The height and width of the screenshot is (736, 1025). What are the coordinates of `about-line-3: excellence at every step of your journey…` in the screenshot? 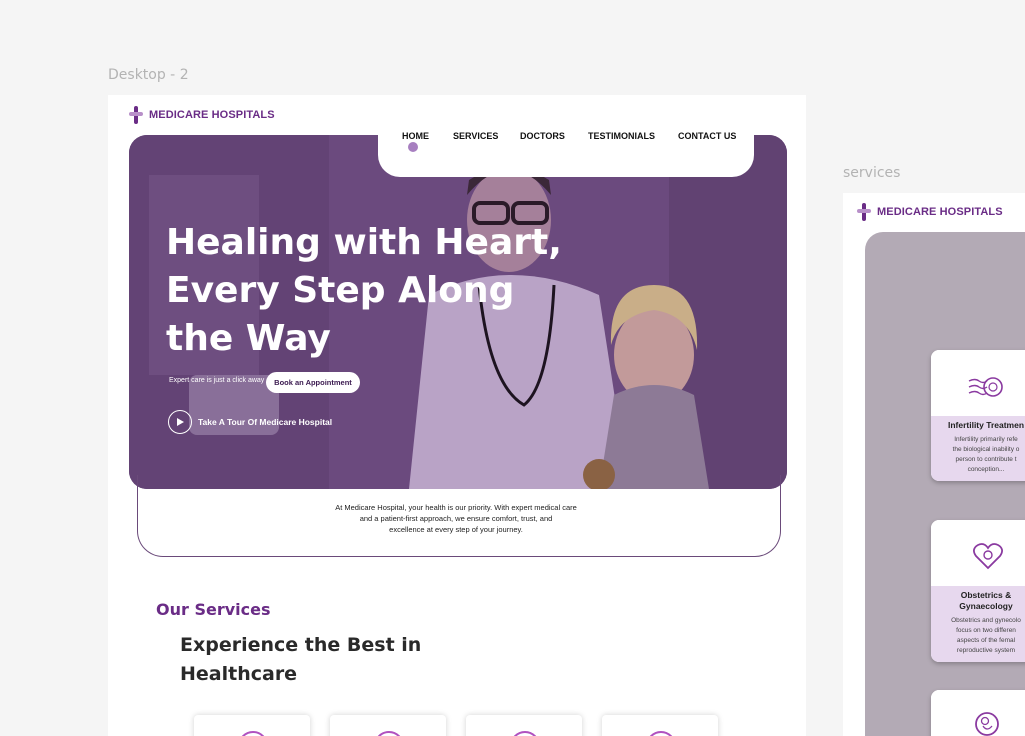 It's located at (456, 529).